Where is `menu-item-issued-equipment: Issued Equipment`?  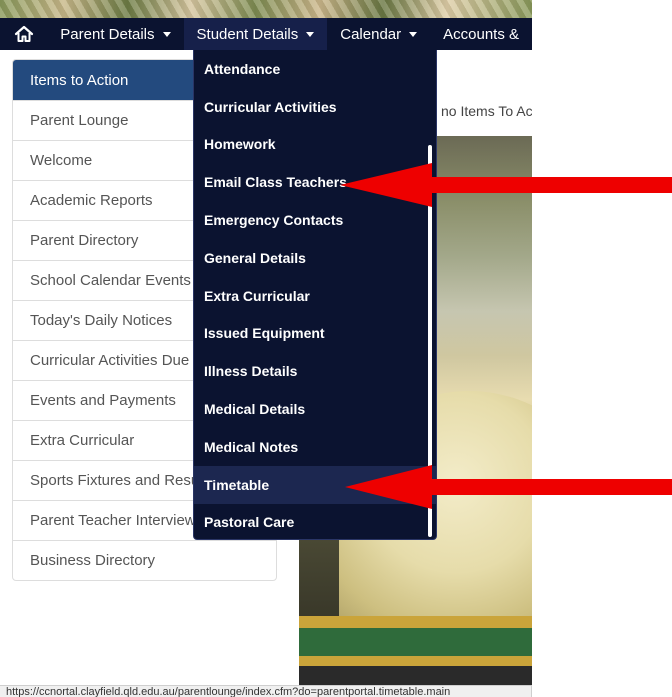 menu-item-issued-equipment: Issued Equipment is located at coordinates (315, 334).